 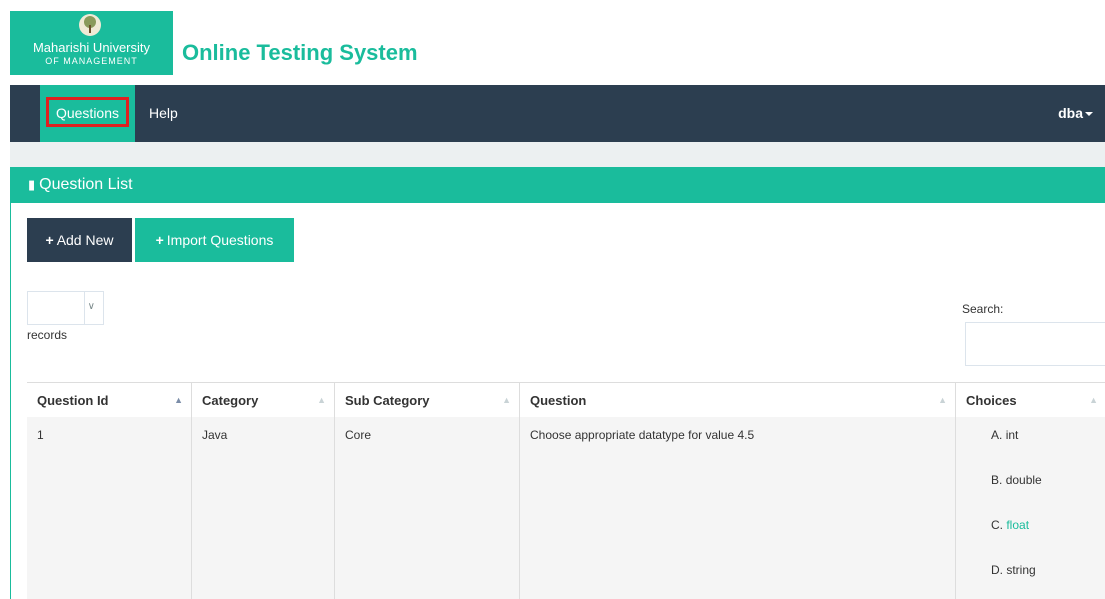 What do you see at coordinates (387, 400) in the screenshot?
I see `column-header-label: Sub Category` at bounding box center [387, 400].